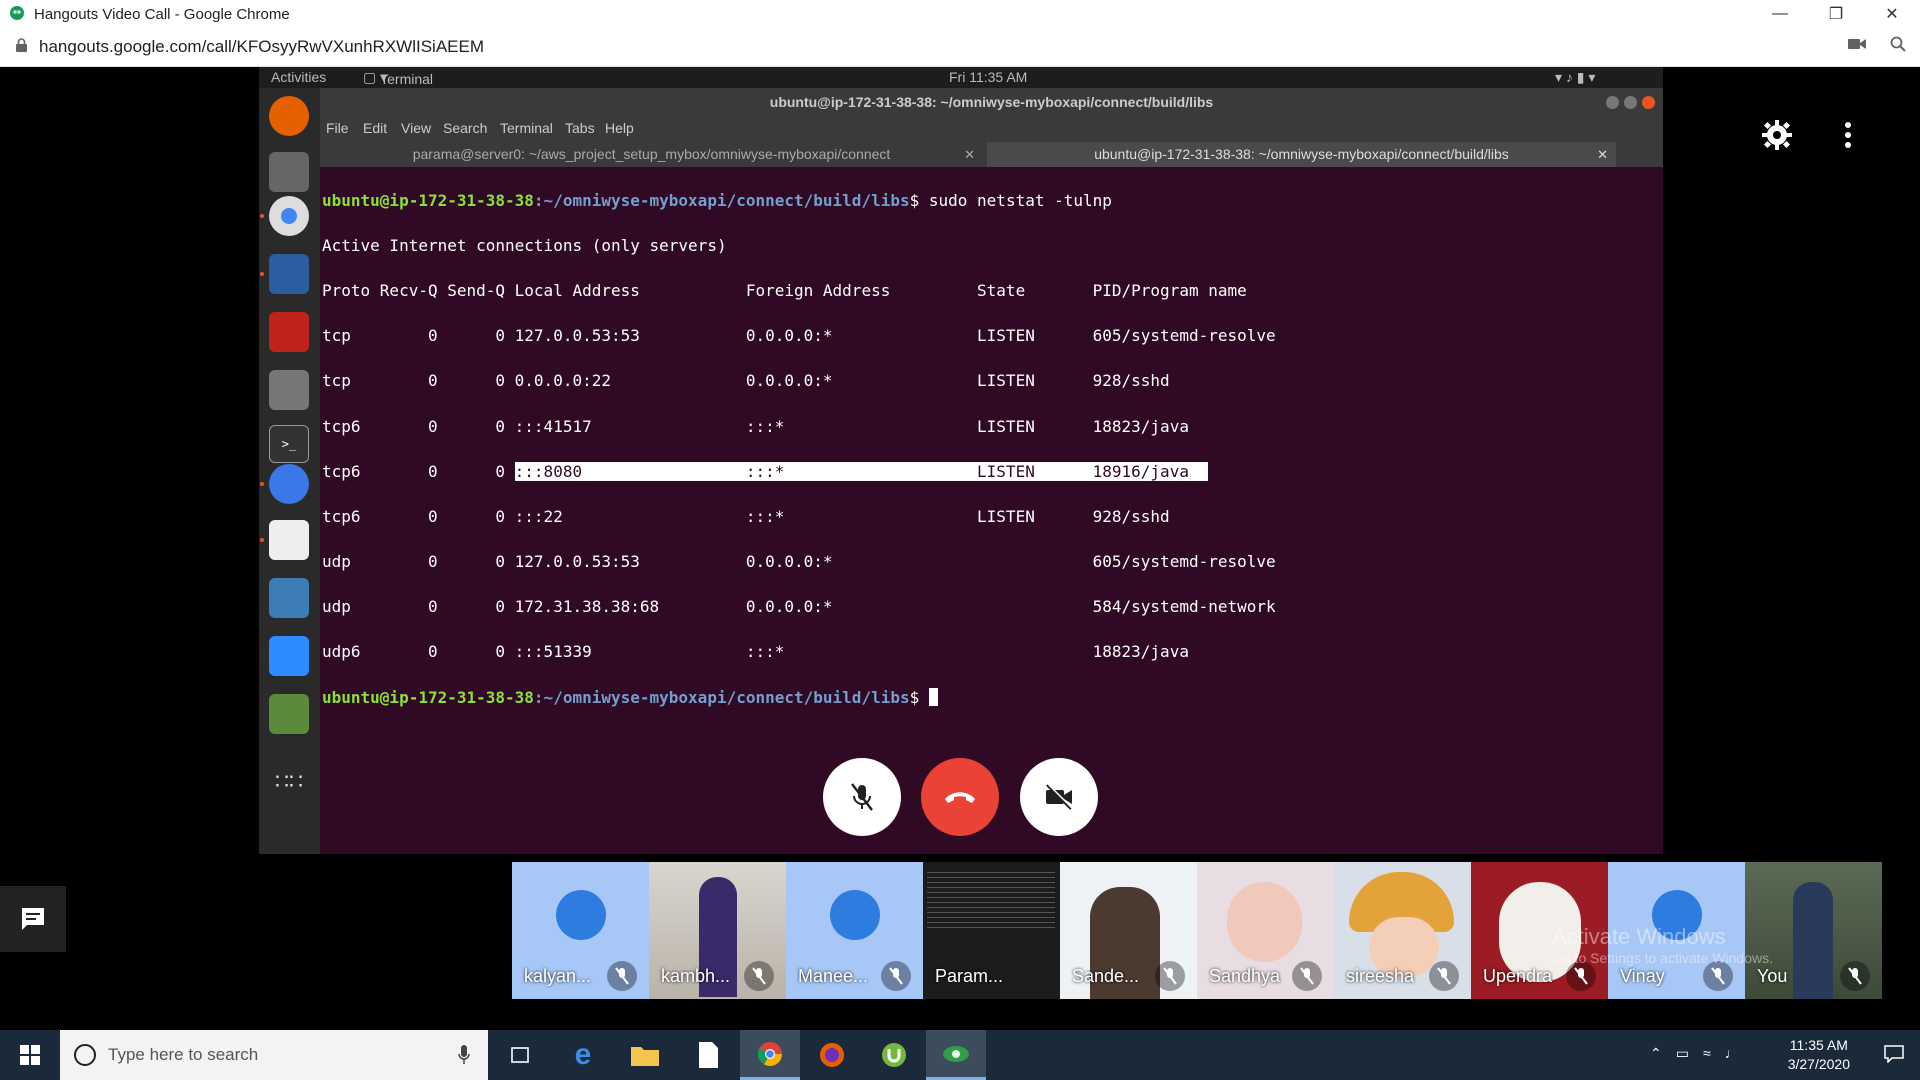 The width and height of the screenshot is (1920, 1080). I want to click on terminal-icon: >_, so click(289, 444).